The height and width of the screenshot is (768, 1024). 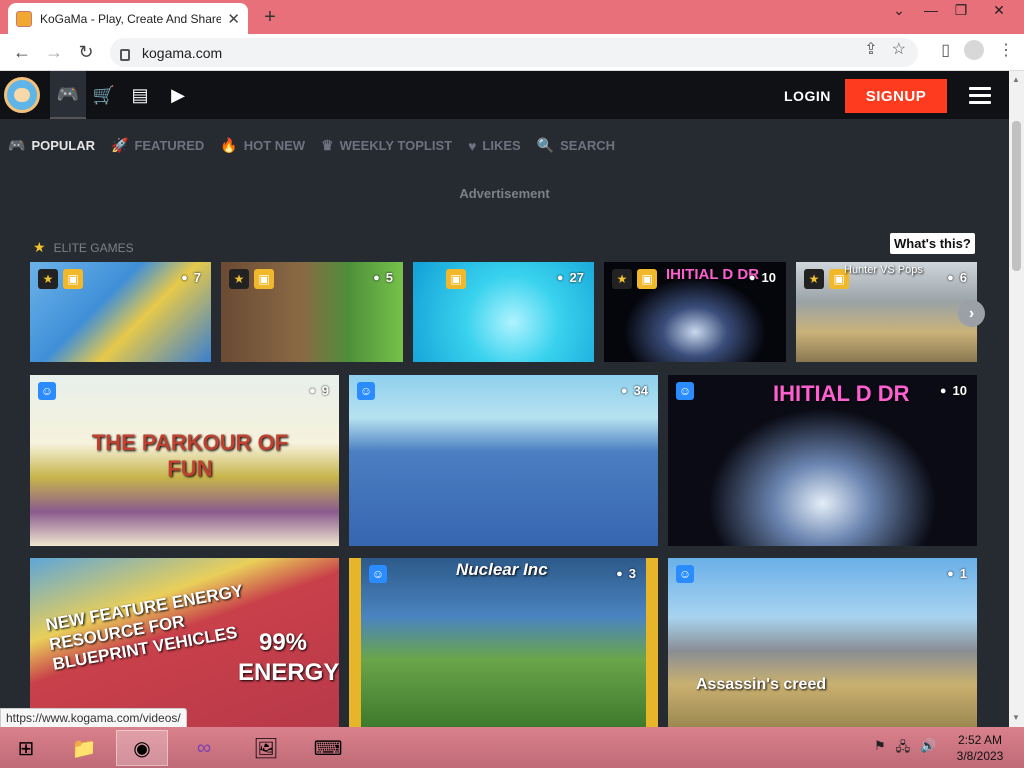 I want to click on side-panel-icon: ▯, so click(x=945, y=50).